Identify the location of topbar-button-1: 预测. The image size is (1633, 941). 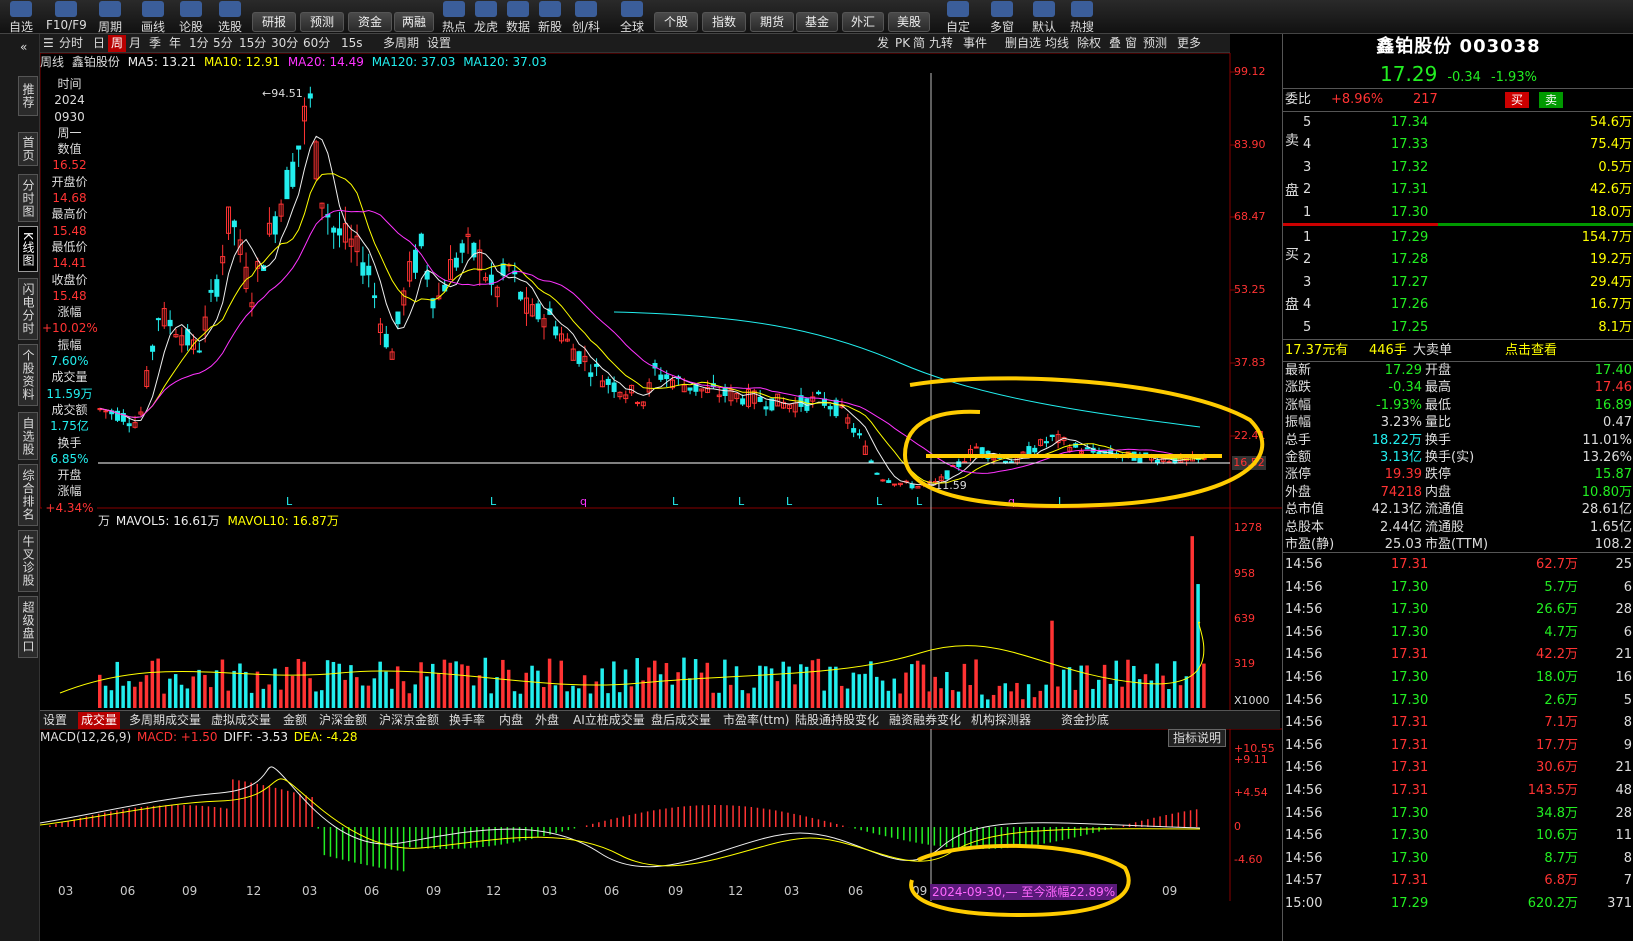
(322, 22).